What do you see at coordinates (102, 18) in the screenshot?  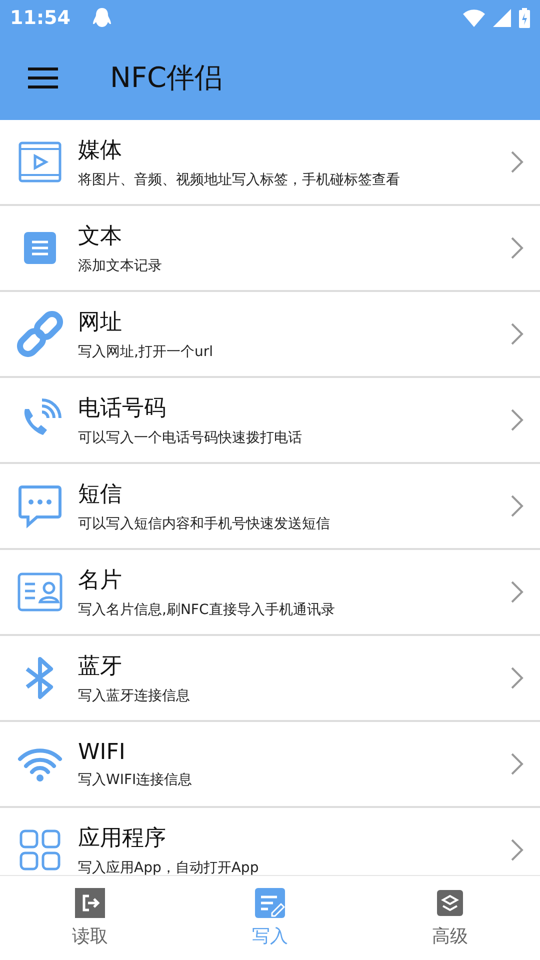 I see `penguin-icon` at bounding box center [102, 18].